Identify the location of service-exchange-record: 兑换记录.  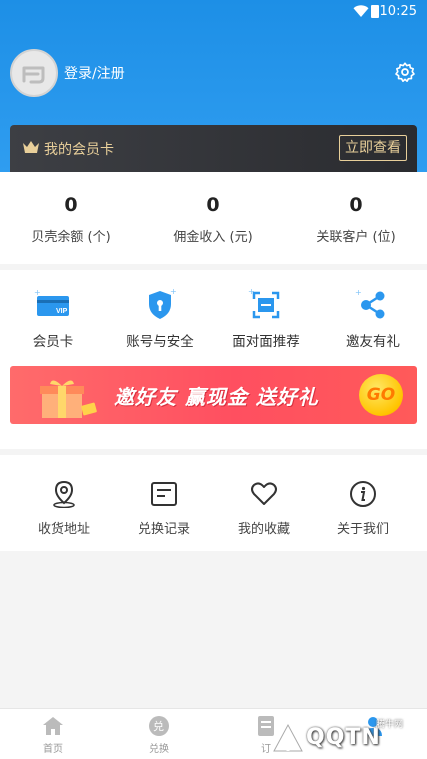
(164, 508).